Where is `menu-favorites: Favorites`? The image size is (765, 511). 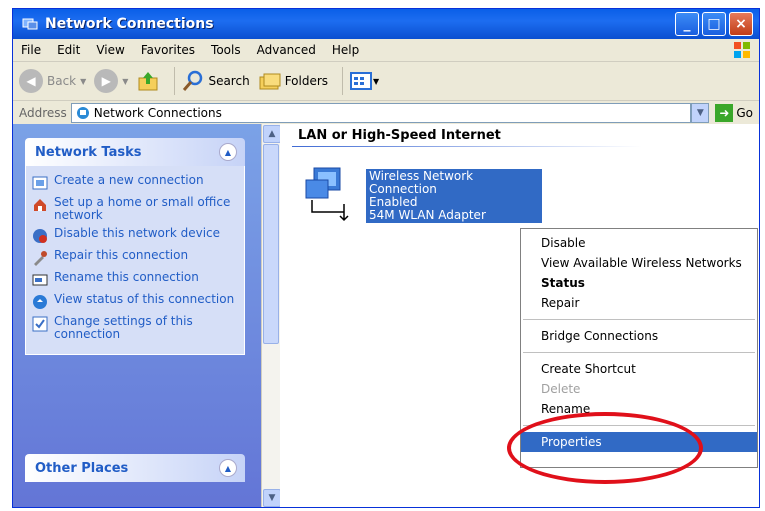 menu-favorites: Favorites is located at coordinates (168, 50).